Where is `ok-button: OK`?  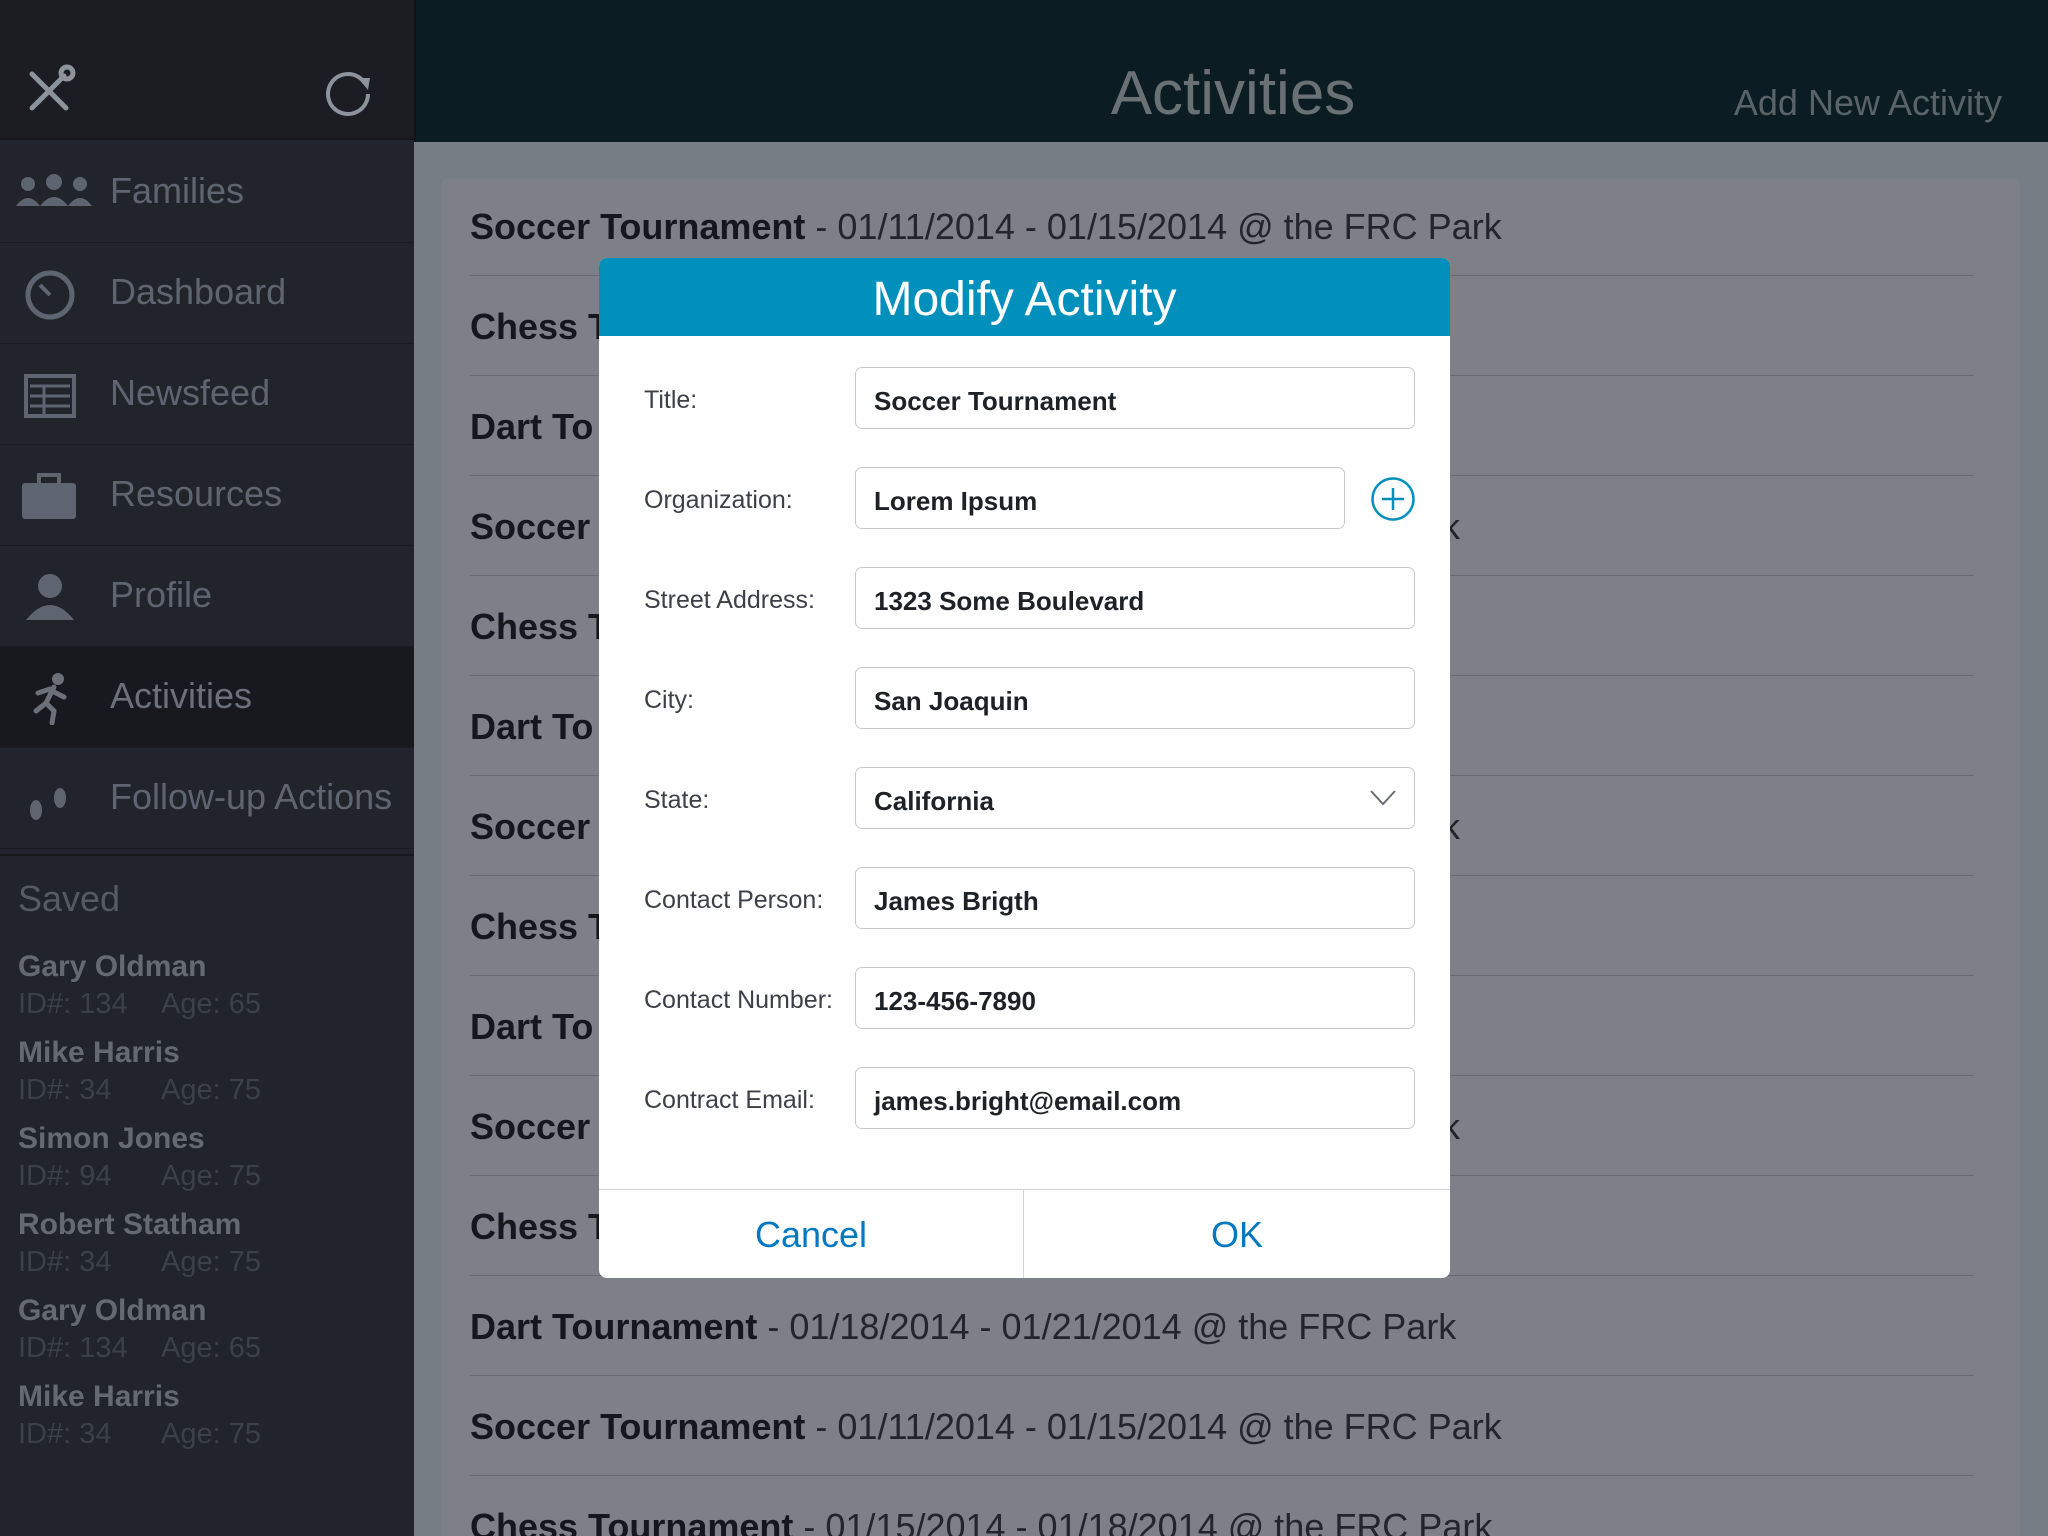
ok-button: OK is located at coordinates (1237, 1234).